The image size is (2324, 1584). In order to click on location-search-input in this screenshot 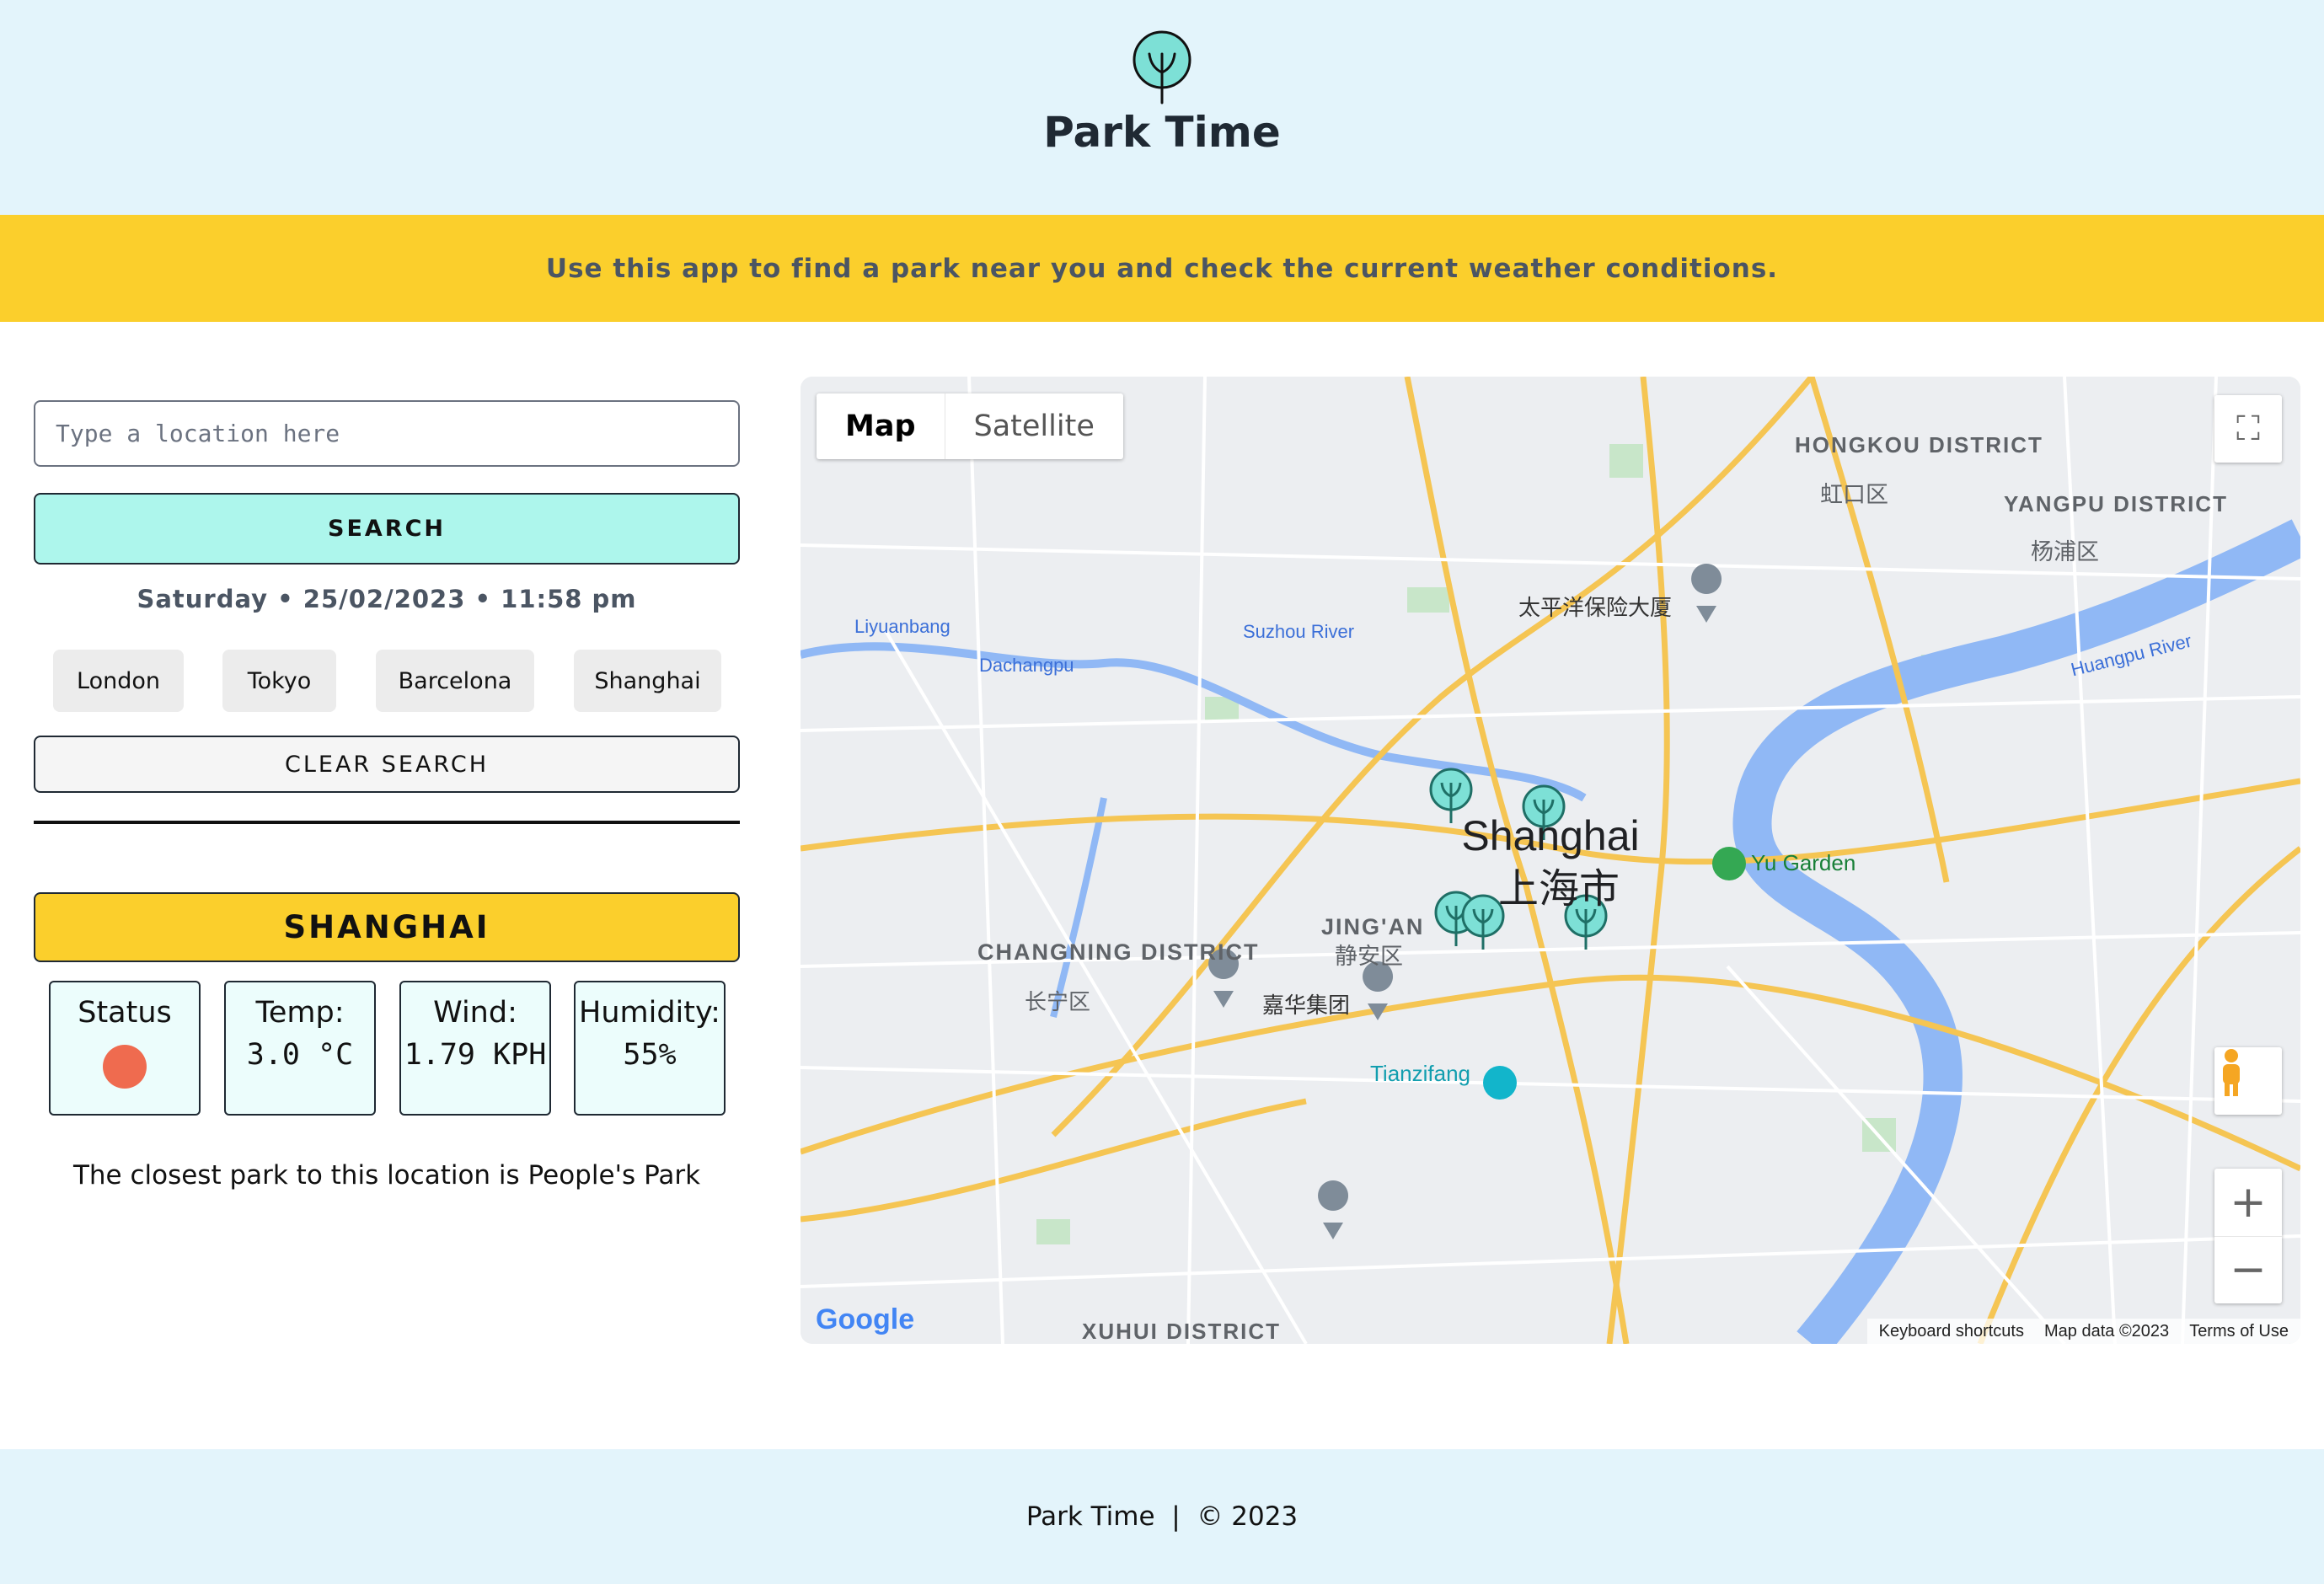, I will do `click(387, 433)`.